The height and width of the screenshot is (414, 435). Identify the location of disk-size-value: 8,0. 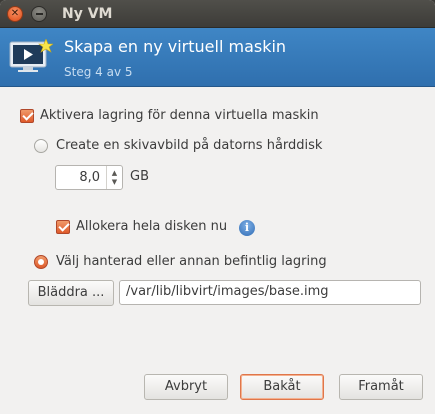
(89, 177).